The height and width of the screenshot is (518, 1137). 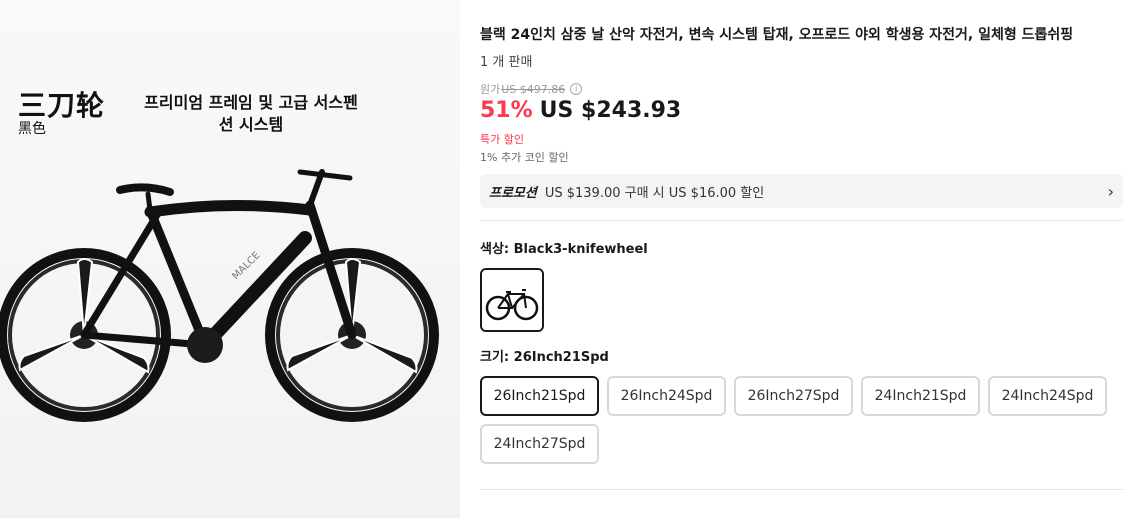 I want to click on frame-brand-text: MALCE, so click(x=246, y=266).